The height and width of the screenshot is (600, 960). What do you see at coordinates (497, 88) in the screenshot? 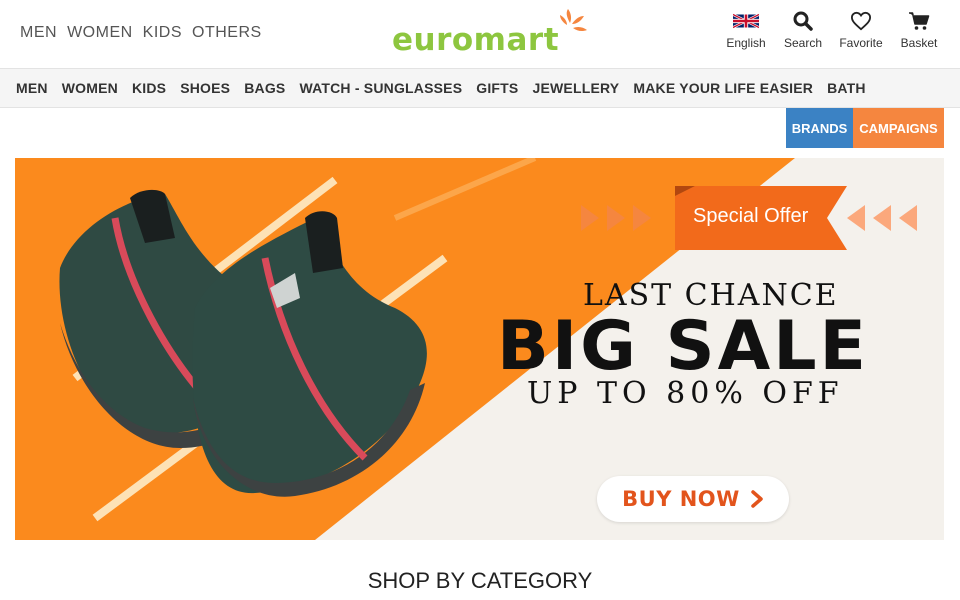
I see `nav-item-gifts: GIFTS` at bounding box center [497, 88].